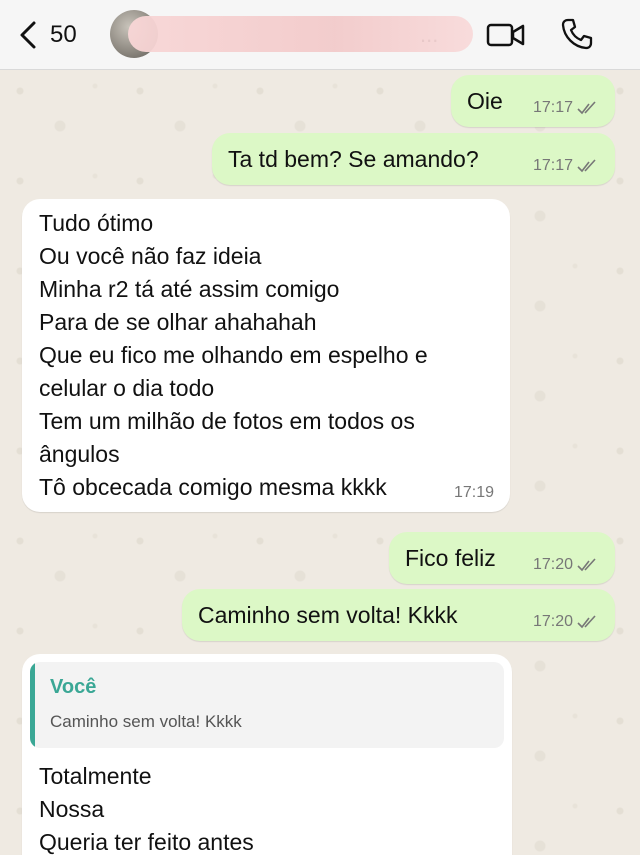 This screenshot has width=640, height=855. I want to click on video-call-icon, so click(506, 35).